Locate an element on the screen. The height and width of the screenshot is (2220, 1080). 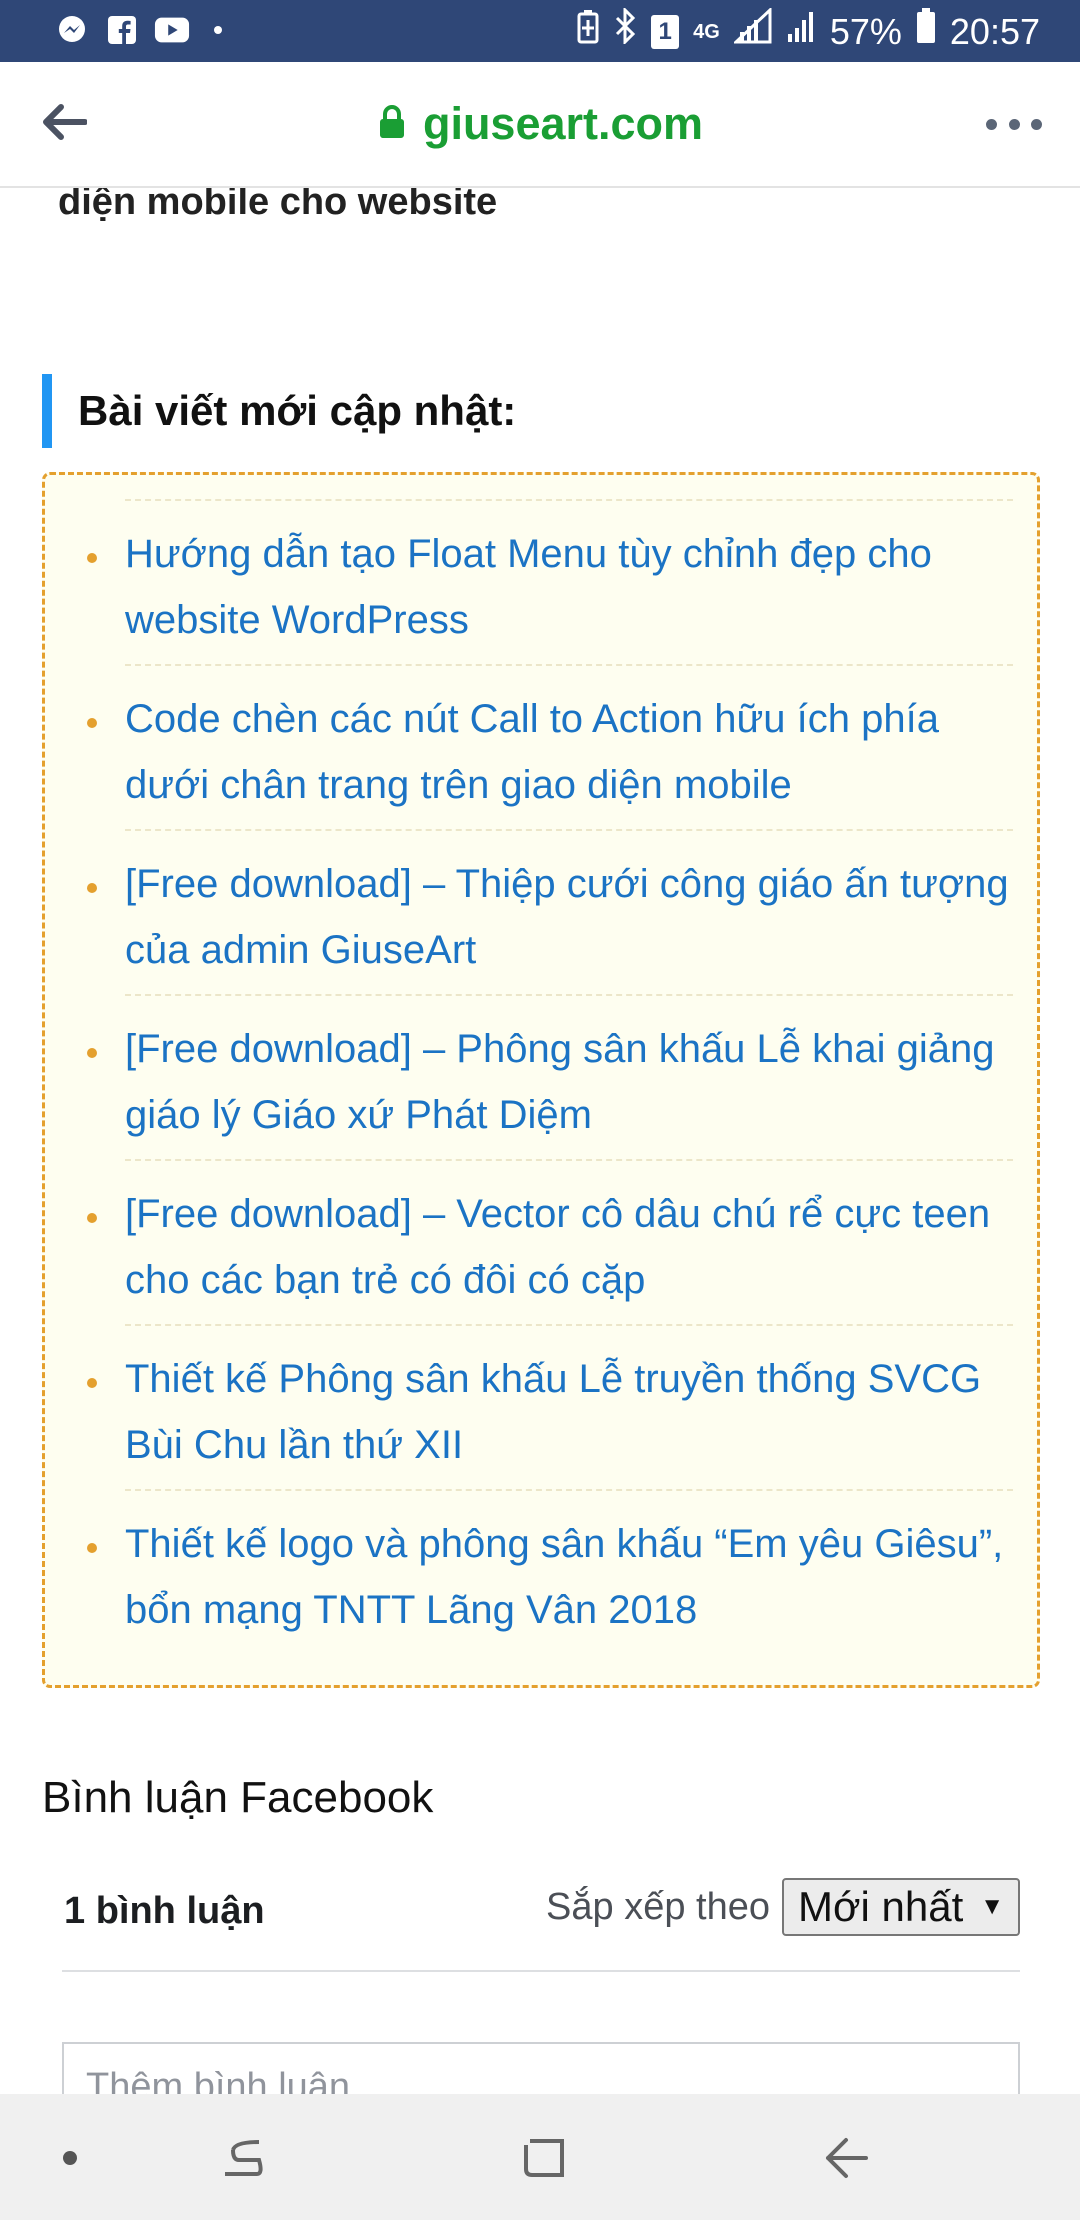
recent-apps-button is located at coordinates (242, 2160).